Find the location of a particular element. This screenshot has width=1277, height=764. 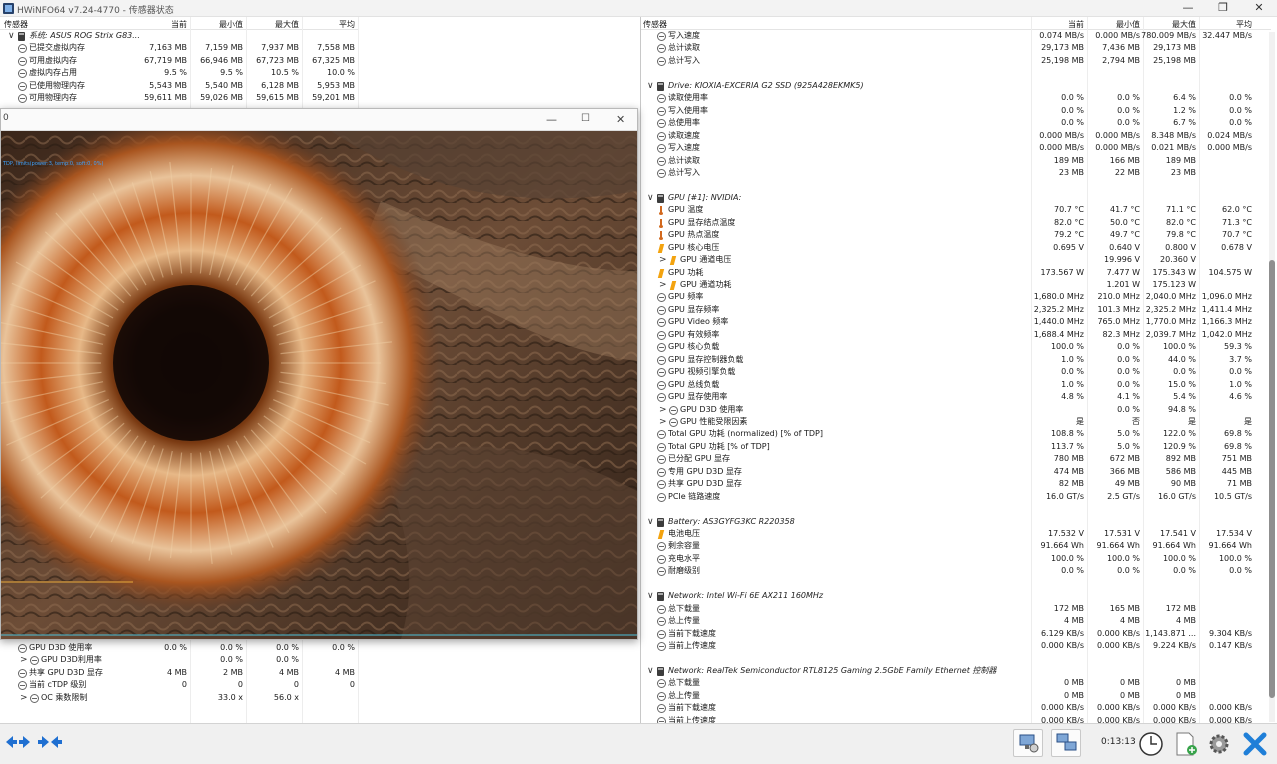

col-avg-right: 平均 is located at coordinates (1230, 24).